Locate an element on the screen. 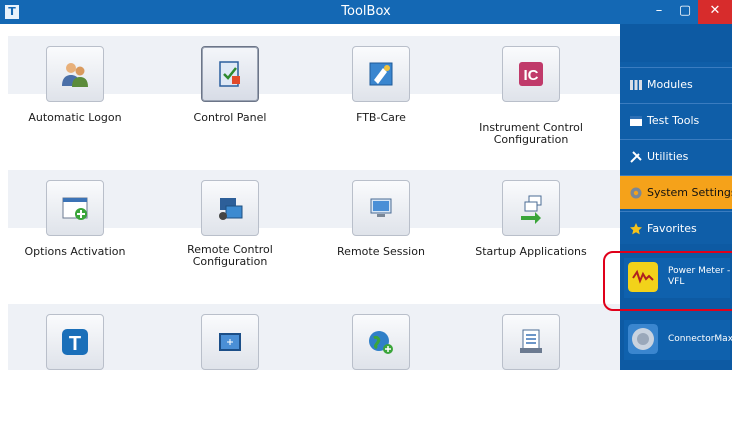 The height and width of the screenshot is (426, 732). tile-automatic-logon: Automatic Logon is located at coordinates (75, 91).